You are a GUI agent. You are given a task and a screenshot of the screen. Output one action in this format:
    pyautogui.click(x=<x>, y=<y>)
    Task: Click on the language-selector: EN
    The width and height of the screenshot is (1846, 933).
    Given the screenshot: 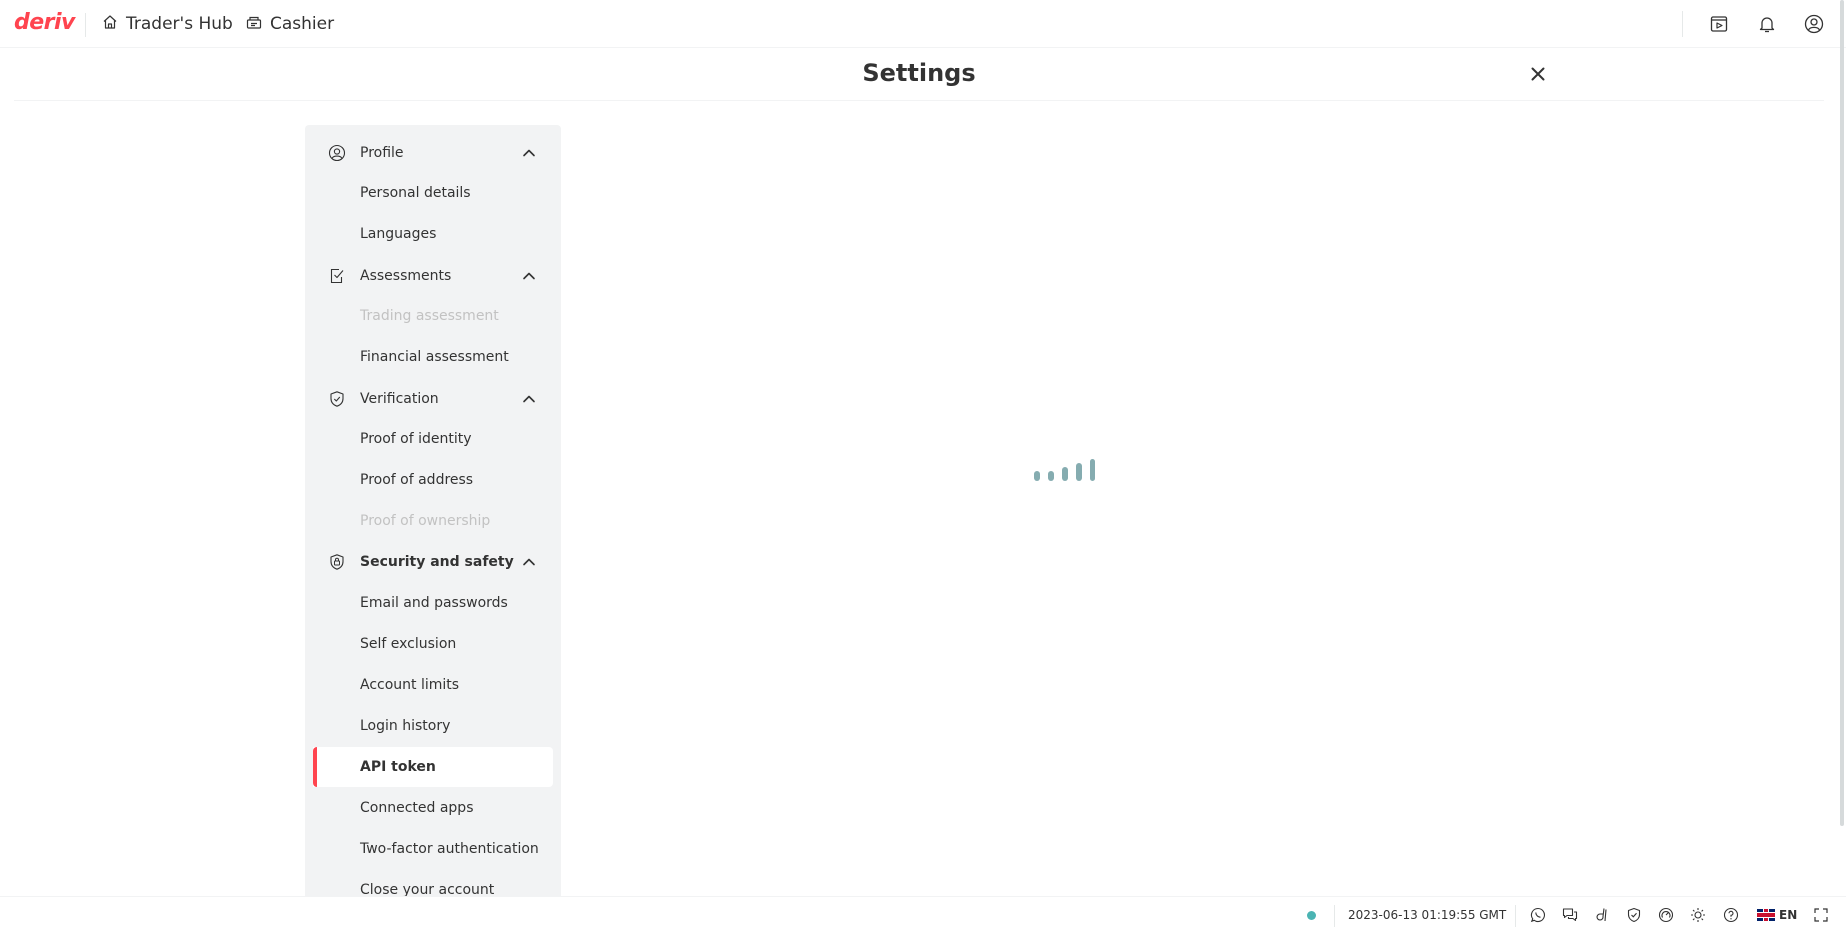 What is the action you would take?
    pyautogui.click(x=1777, y=915)
    